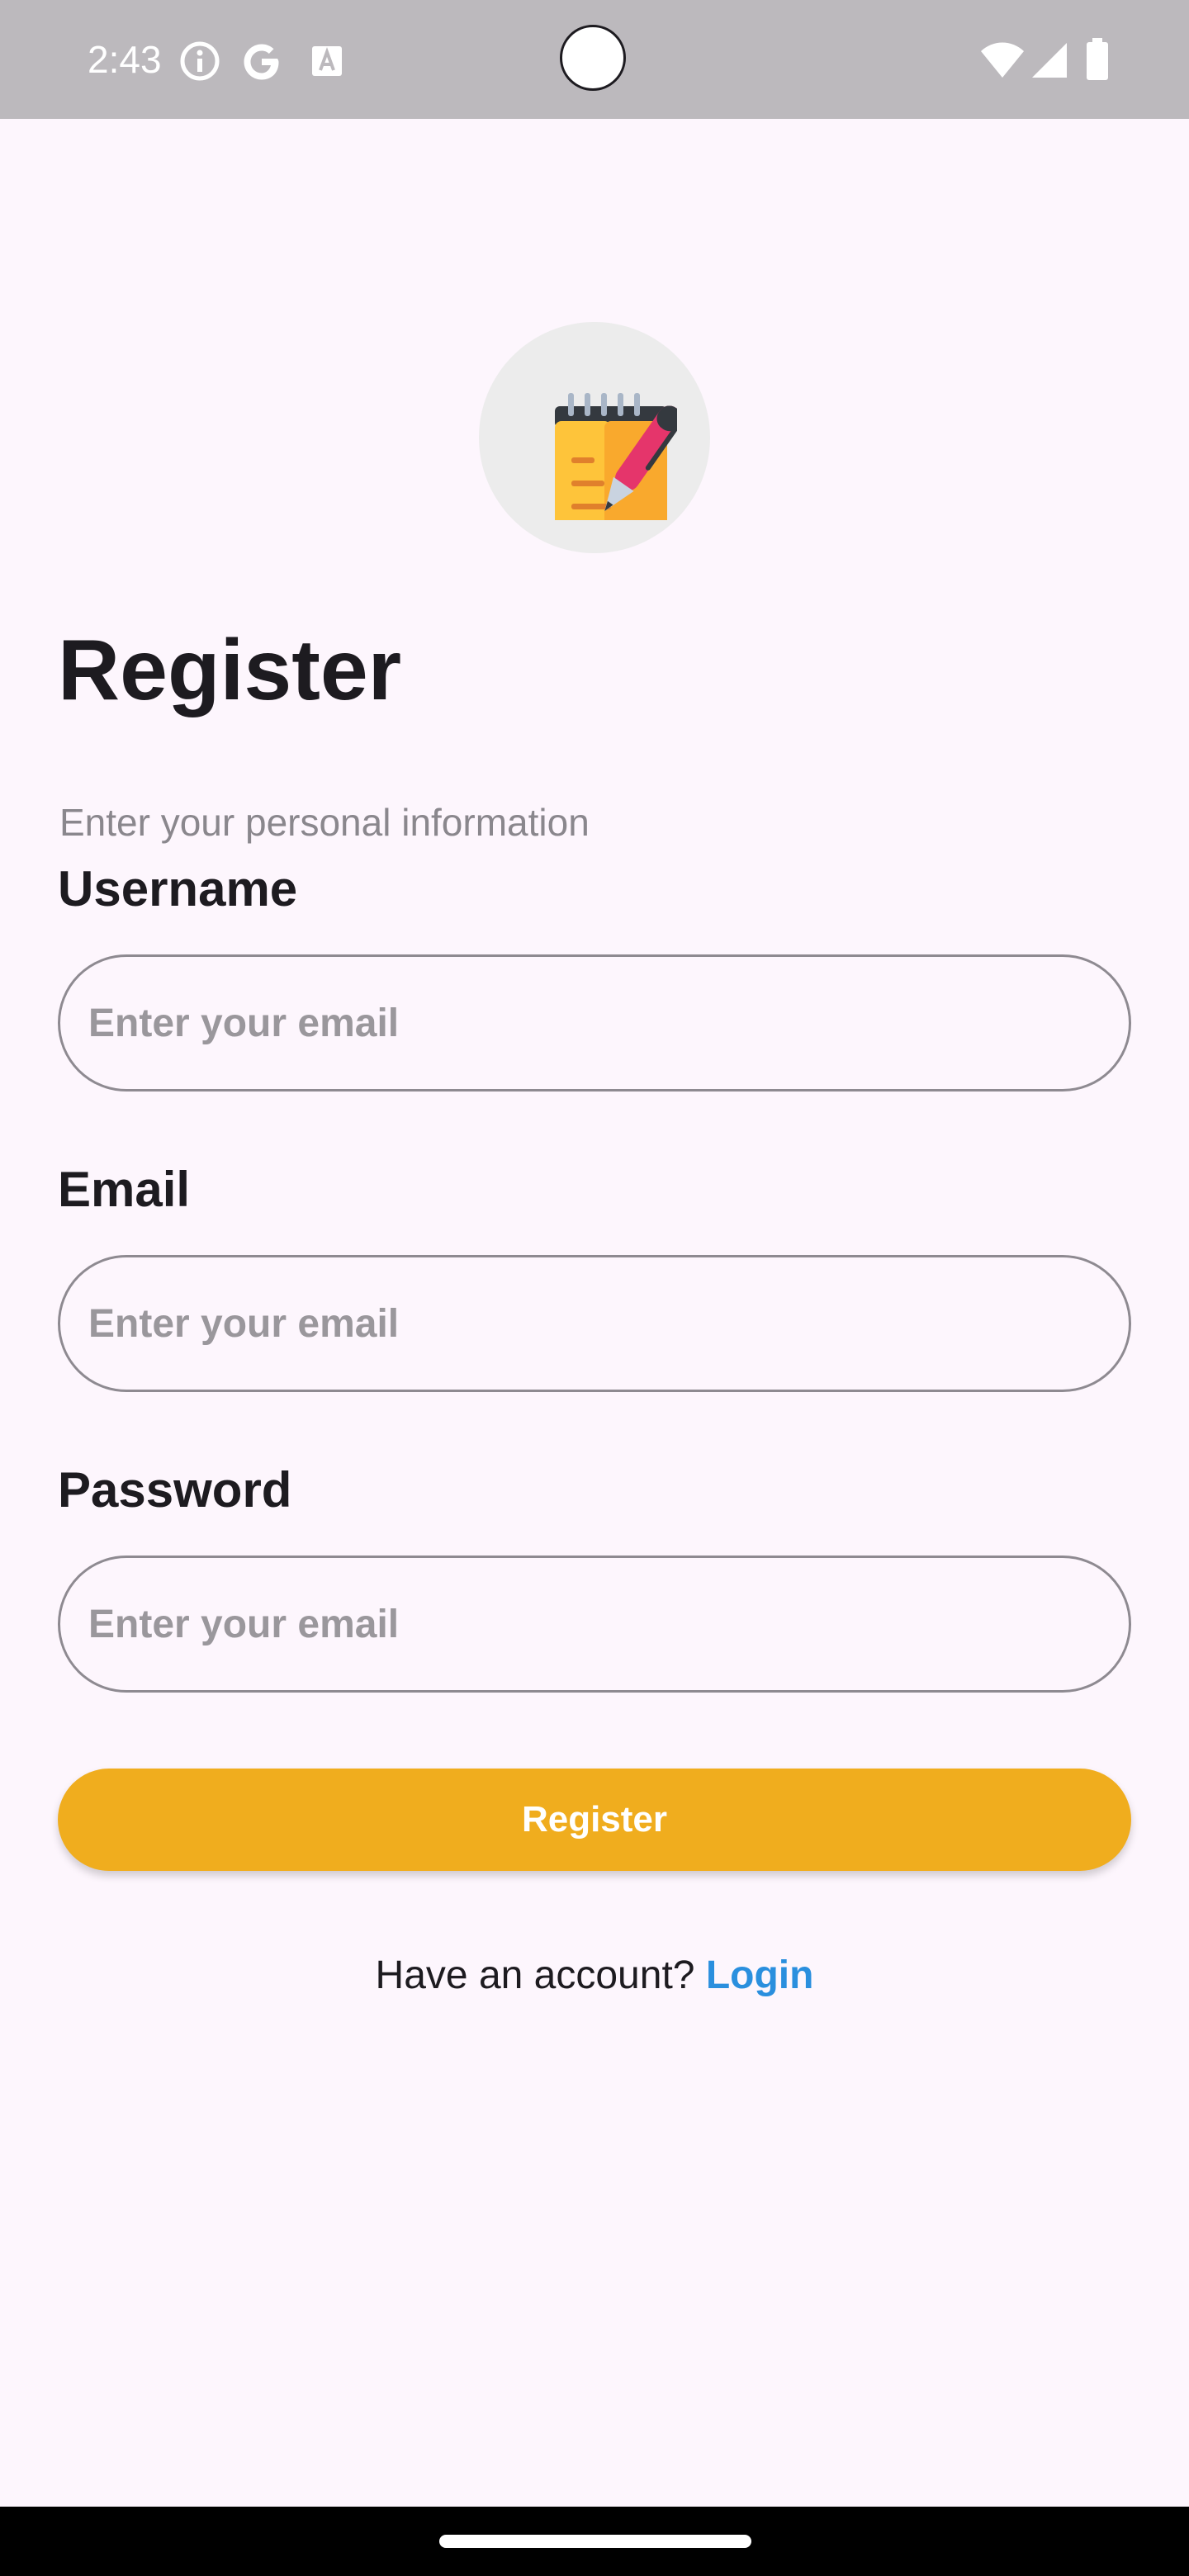 This screenshot has height=2576, width=1189. What do you see at coordinates (124, 1189) in the screenshot?
I see `email-label: Email` at bounding box center [124, 1189].